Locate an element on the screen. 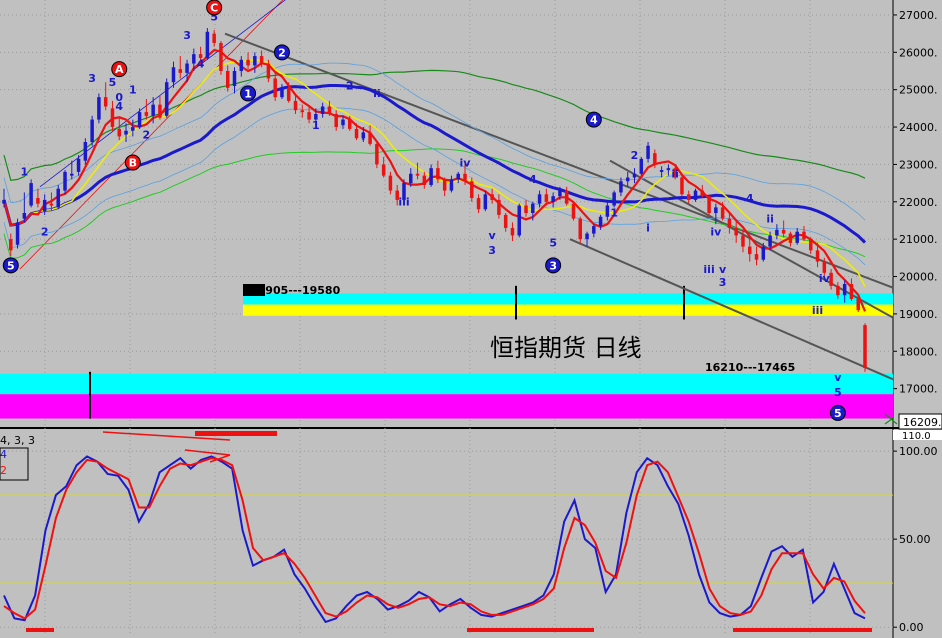 This screenshot has height=638, width=942. oscillator-legend-d: 2 is located at coordinates (3, 470).